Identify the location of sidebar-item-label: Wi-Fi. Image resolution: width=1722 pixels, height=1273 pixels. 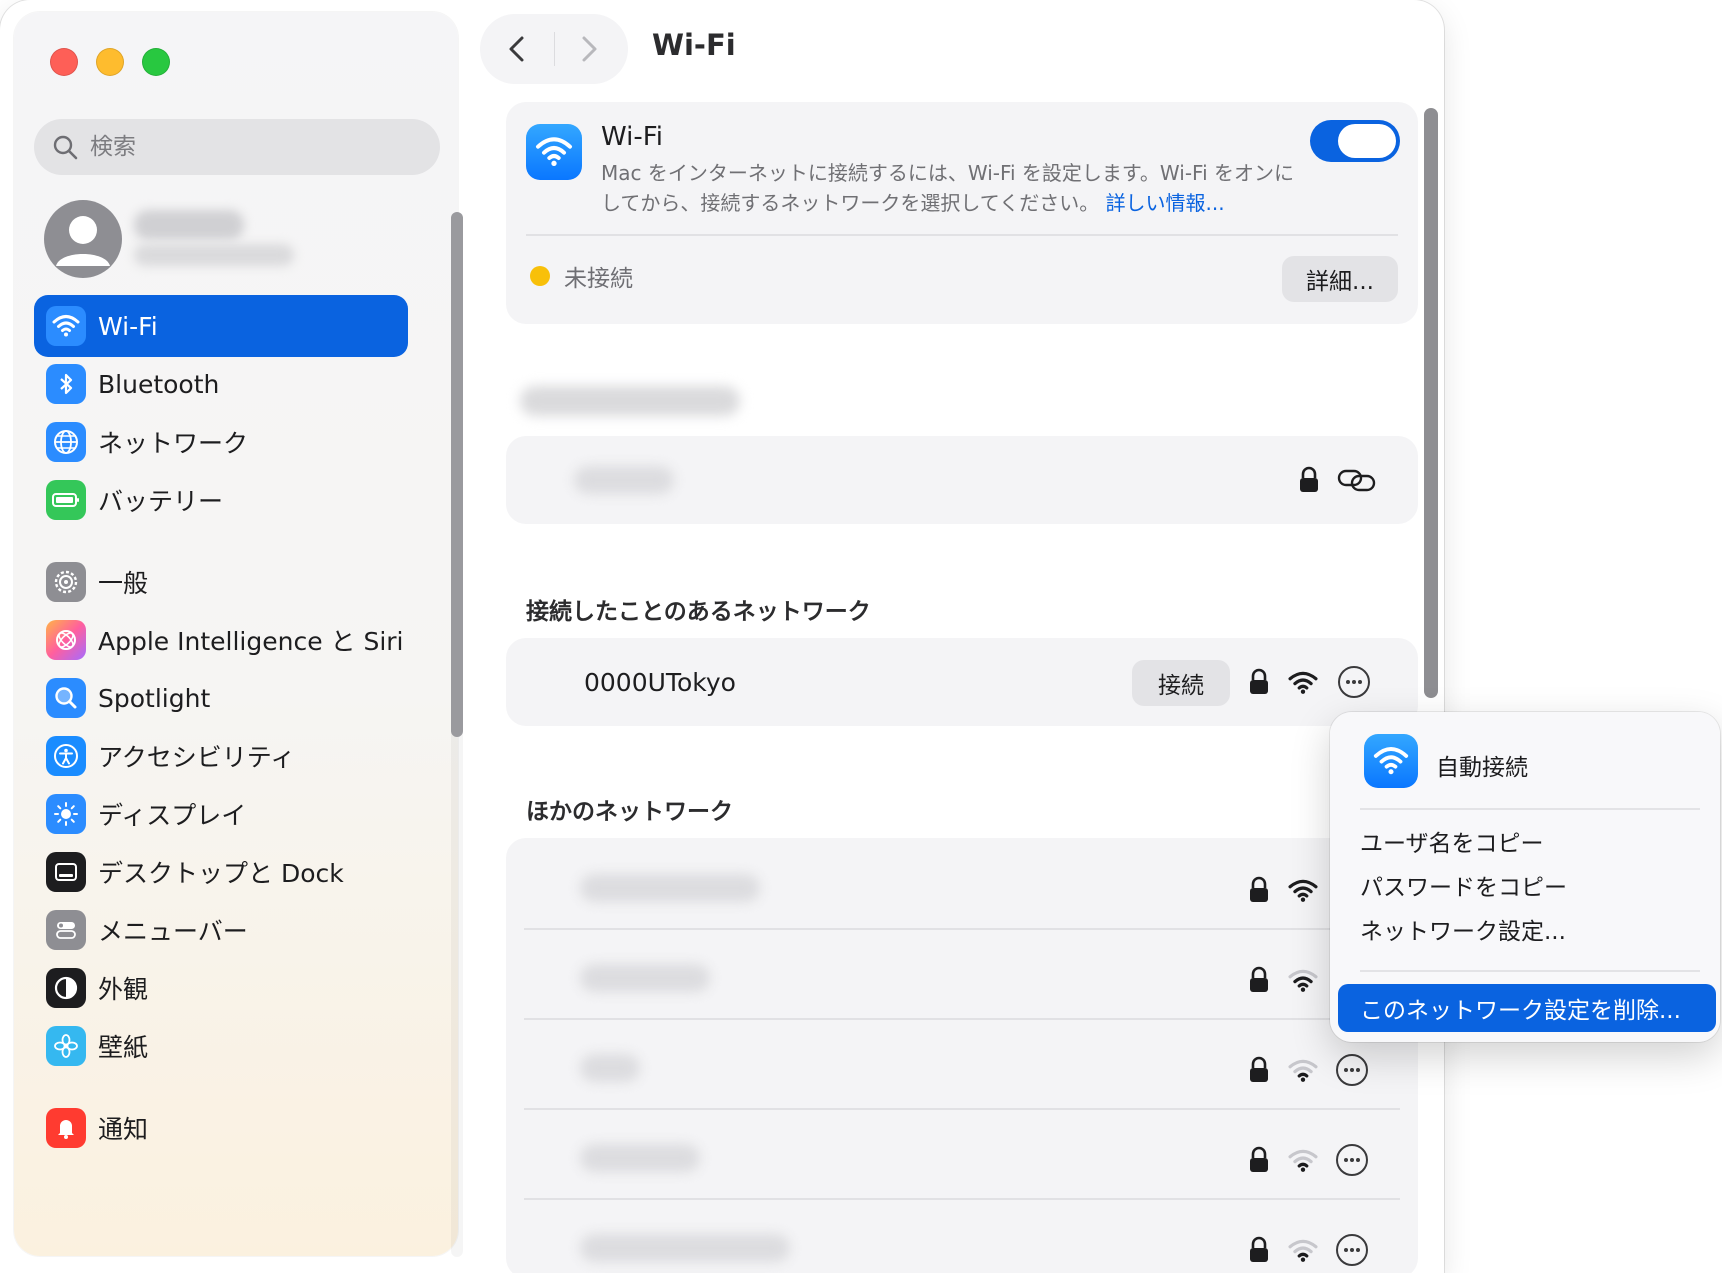
(128, 326).